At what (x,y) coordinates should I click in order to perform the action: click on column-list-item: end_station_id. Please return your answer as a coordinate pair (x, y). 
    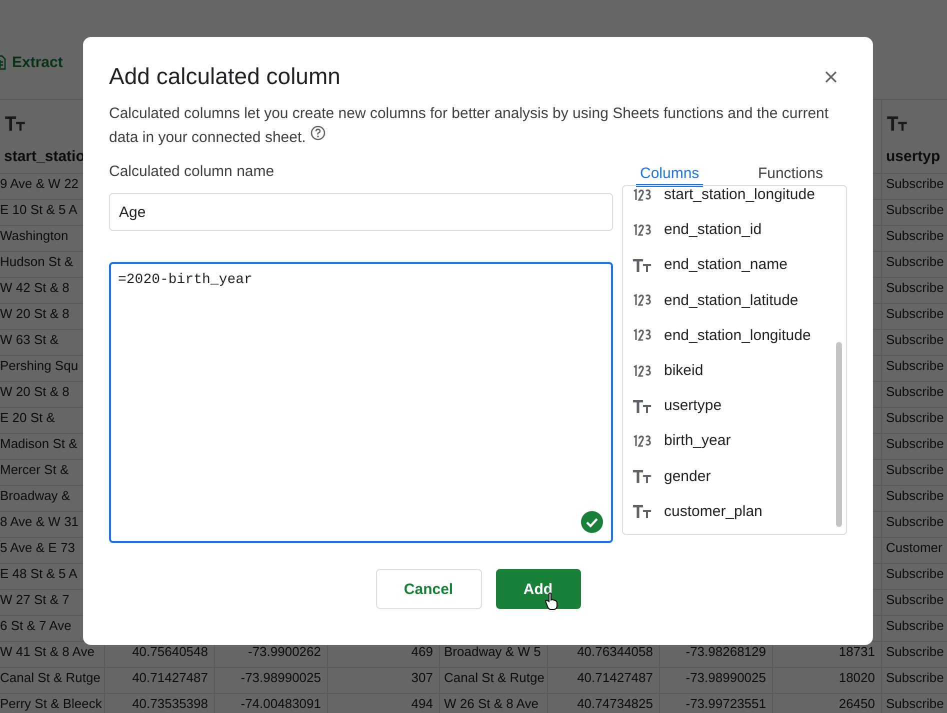
    Looking at the image, I should click on (713, 229).